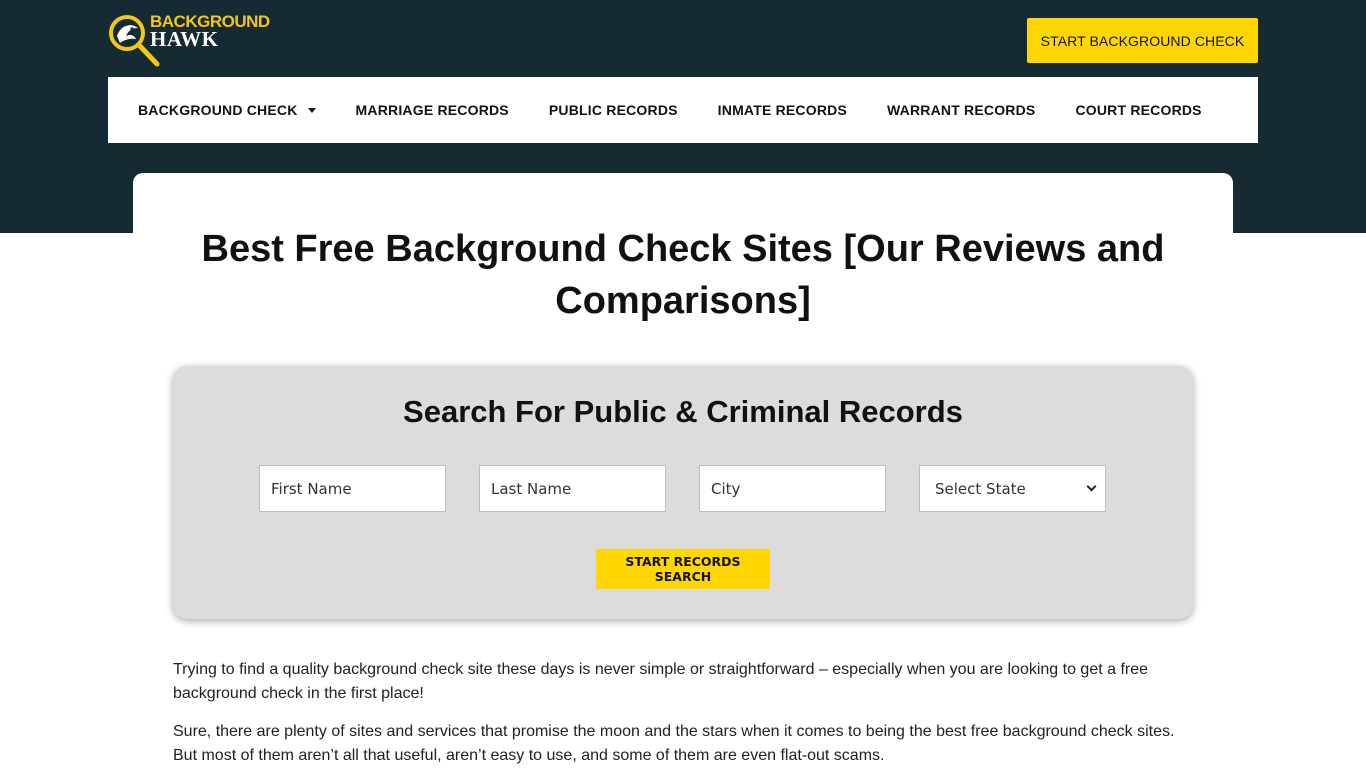  I want to click on nav-item-court-records: COURT RECORDS, so click(1138, 110).